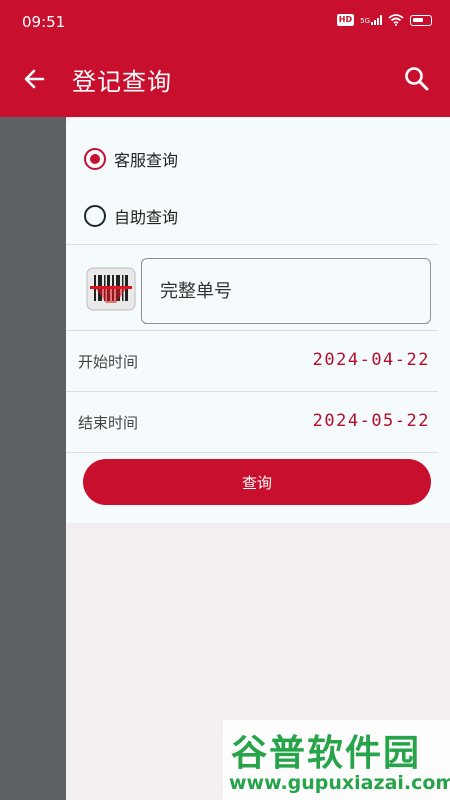 Image resolution: width=450 pixels, height=800 pixels. What do you see at coordinates (146, 160) in the screenshot?
I see `radio-label: 客服查询` at bounding box center [146, 160].